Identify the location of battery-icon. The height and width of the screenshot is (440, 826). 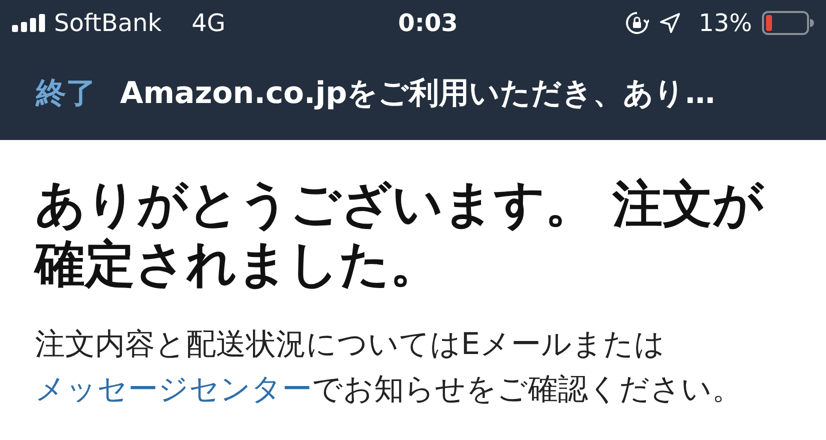
(788, 23).